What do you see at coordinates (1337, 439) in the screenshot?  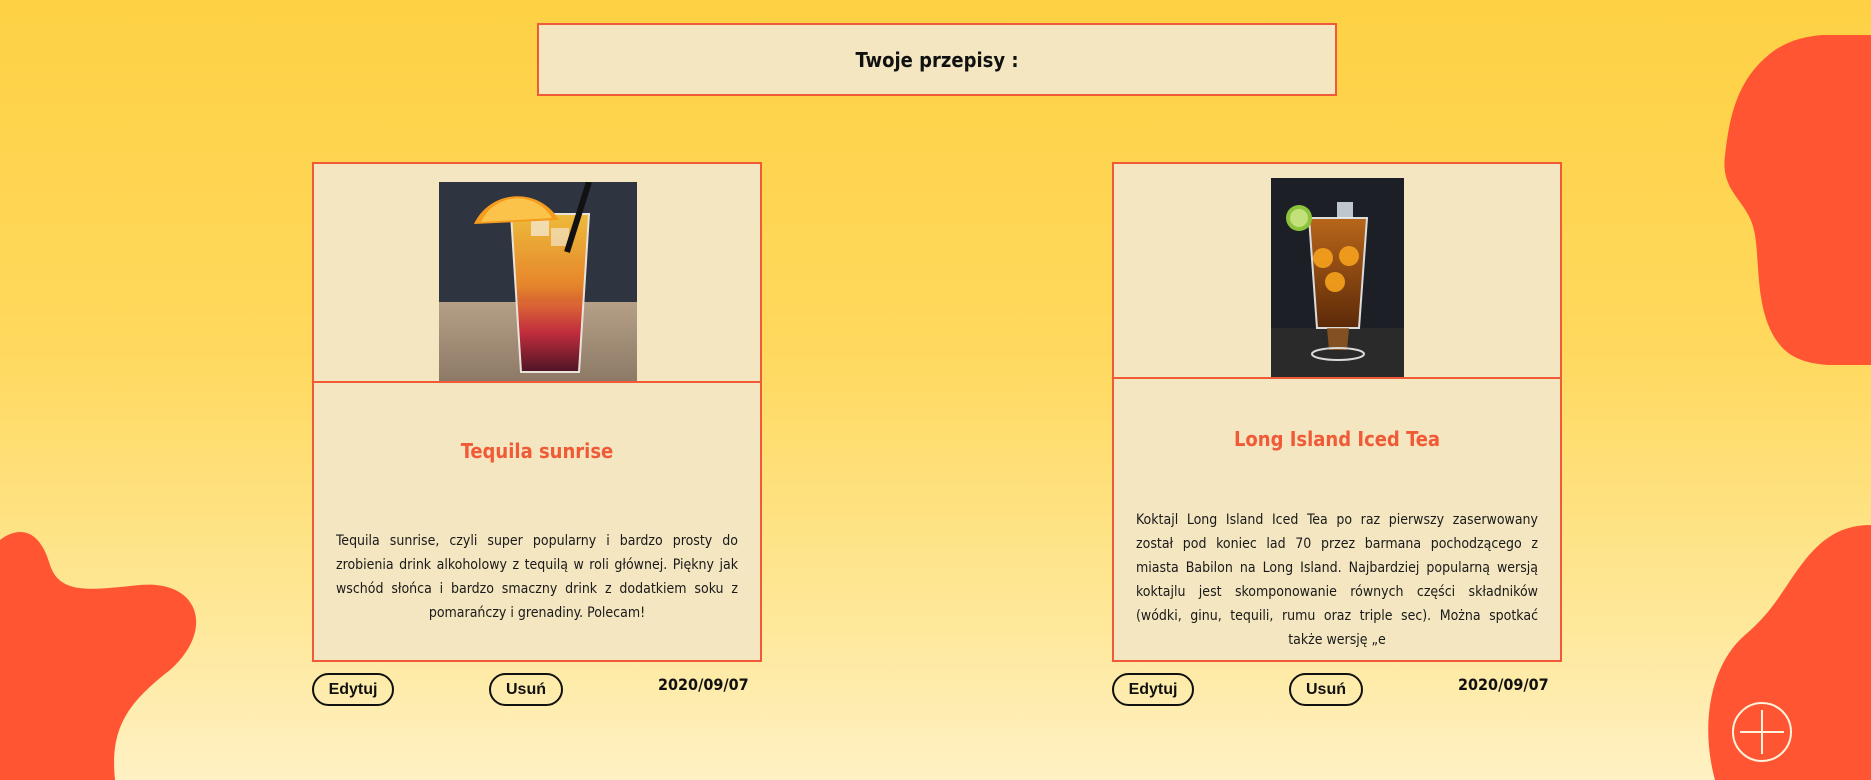 I see `recipe-title: Long Island Iced Tea` at bounding box center [1337, 439].